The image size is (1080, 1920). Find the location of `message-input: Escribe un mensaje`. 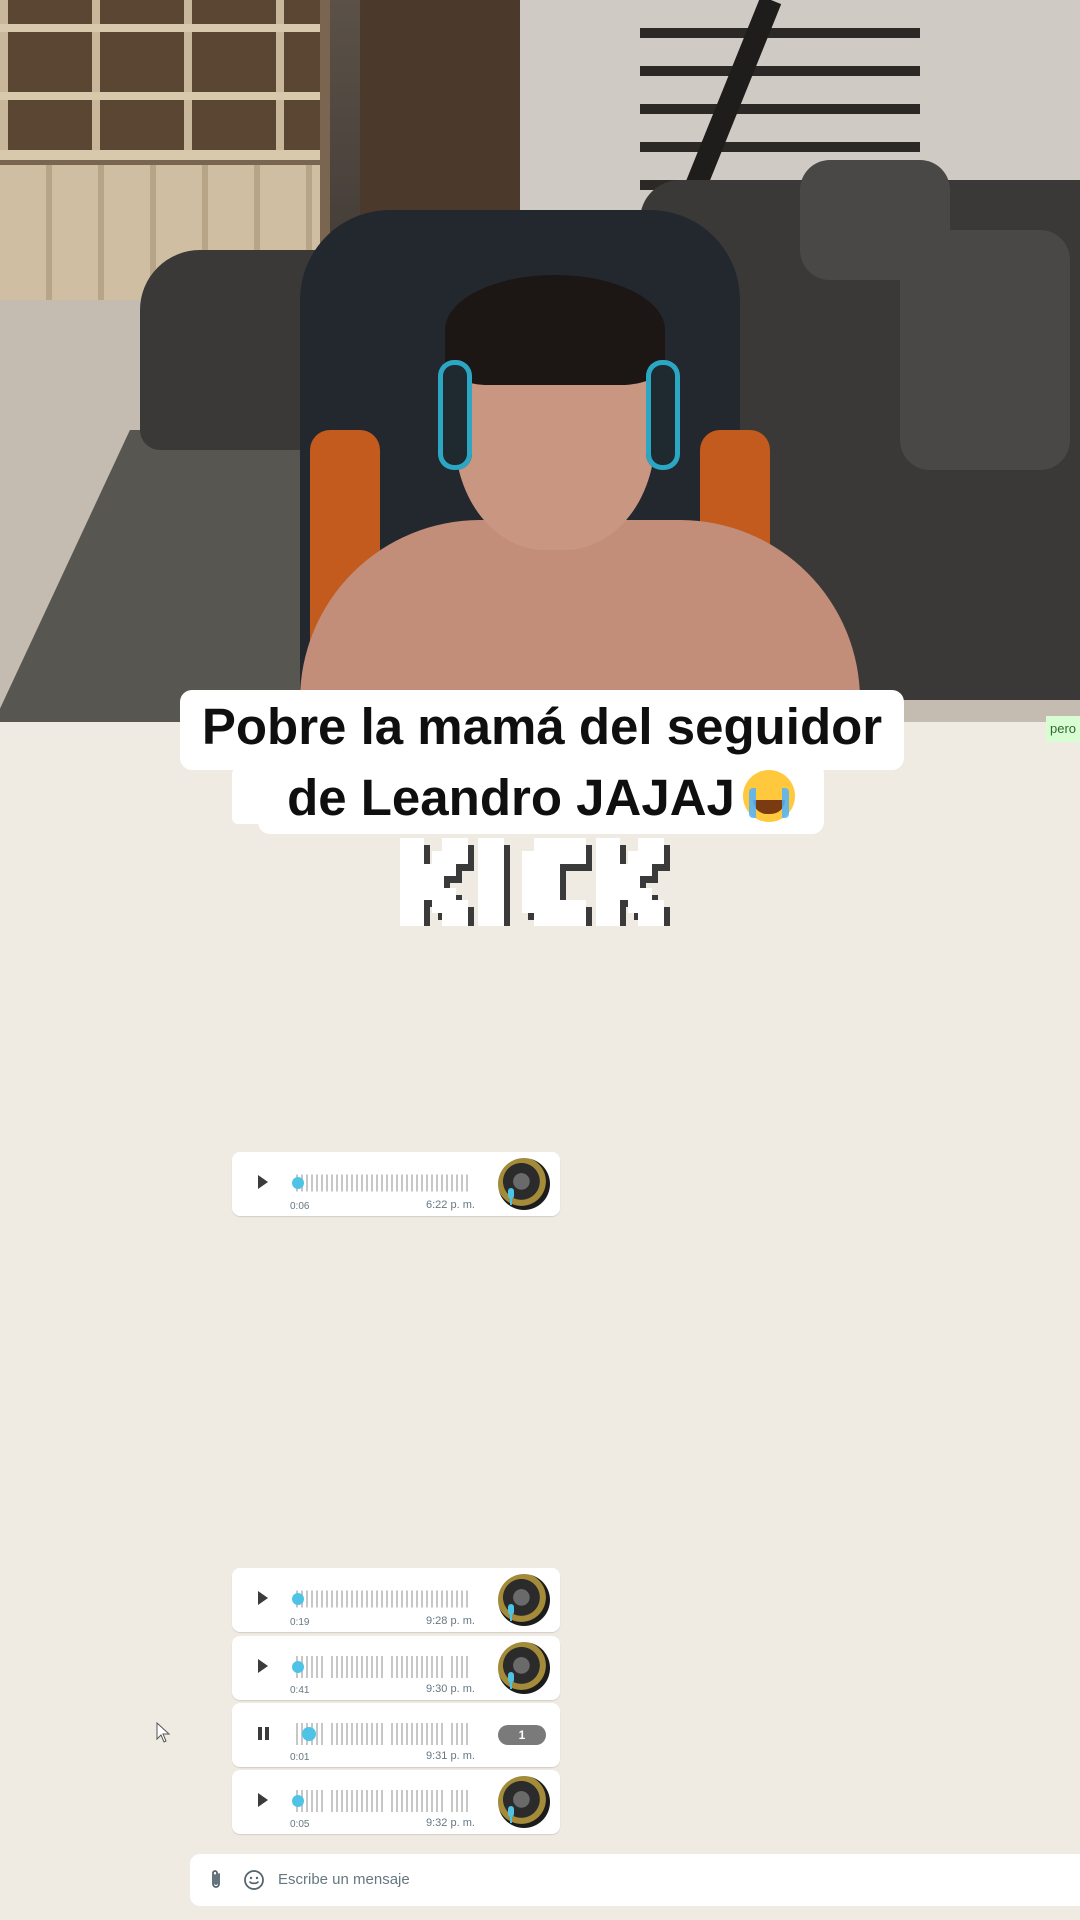

message-input: Escribe un mensaje is located at coordinates (344, 1879).